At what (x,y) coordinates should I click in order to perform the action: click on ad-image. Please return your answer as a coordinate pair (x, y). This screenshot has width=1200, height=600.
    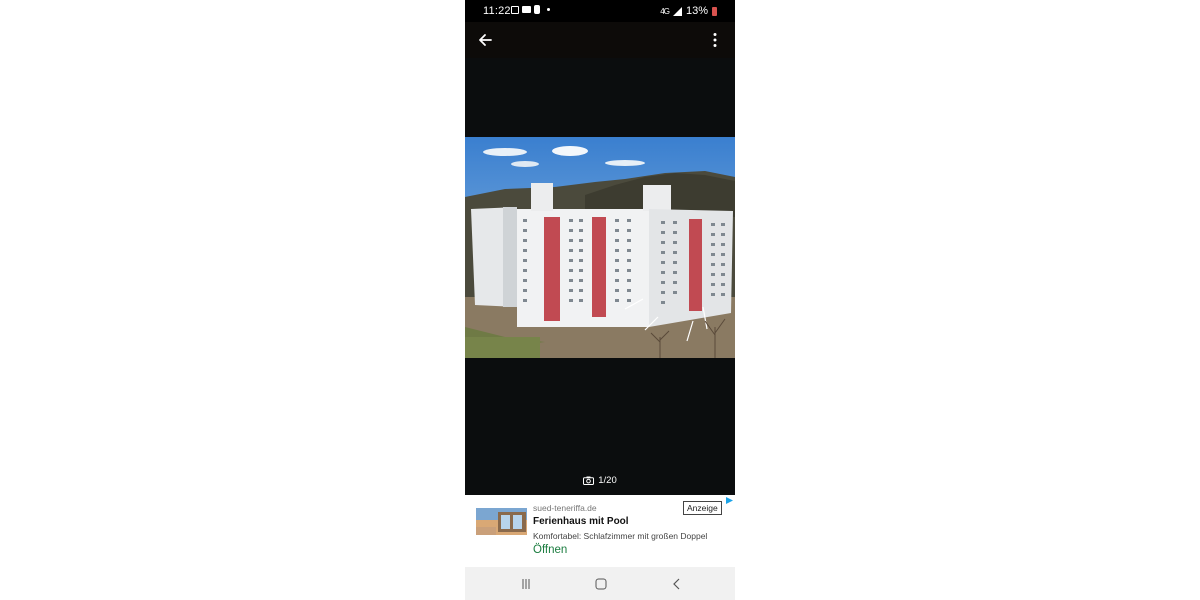
    Looking at the image, I should click on (501, 521).